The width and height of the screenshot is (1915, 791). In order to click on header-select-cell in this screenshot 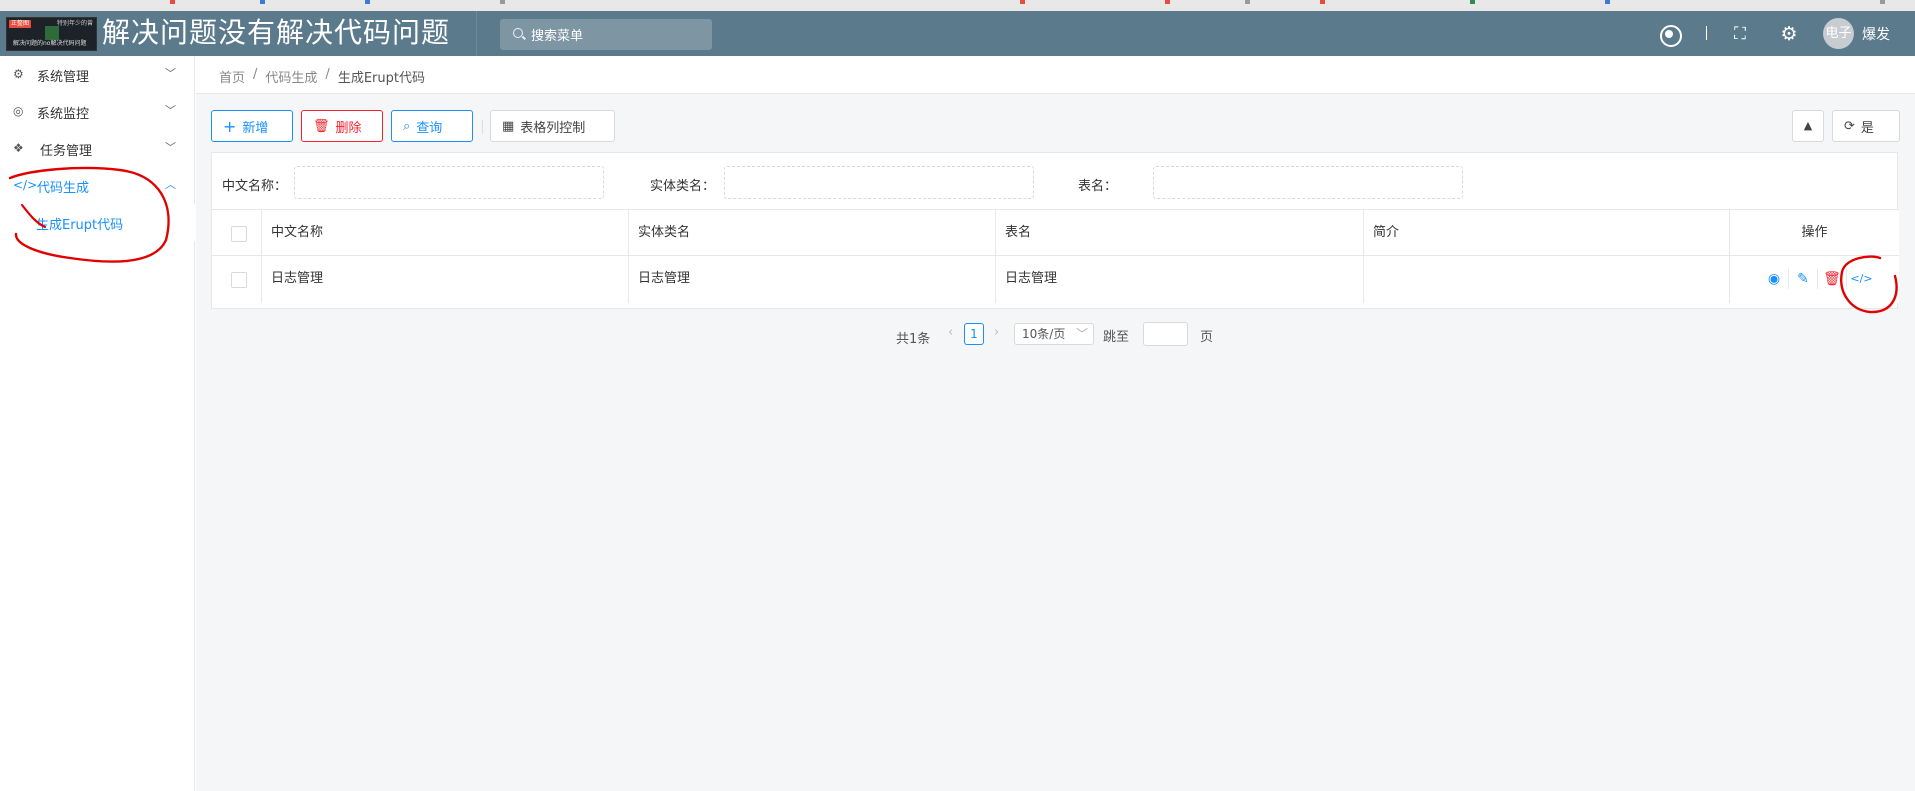, I will do `click(237, 232)`.